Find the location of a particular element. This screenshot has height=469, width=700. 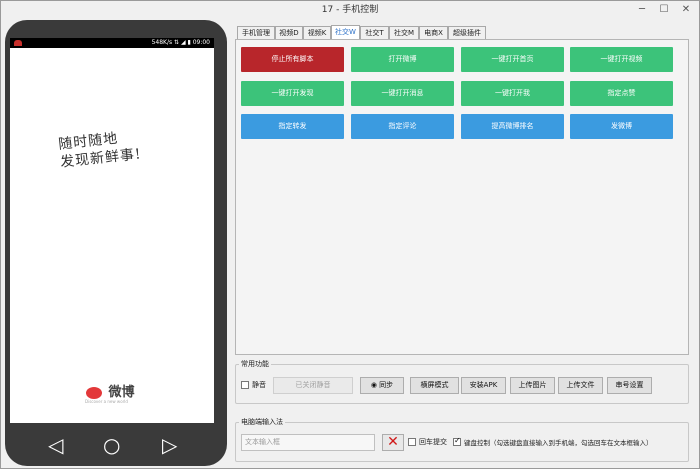

tab-social-t: 社交T is located at coordinates (374, 32).